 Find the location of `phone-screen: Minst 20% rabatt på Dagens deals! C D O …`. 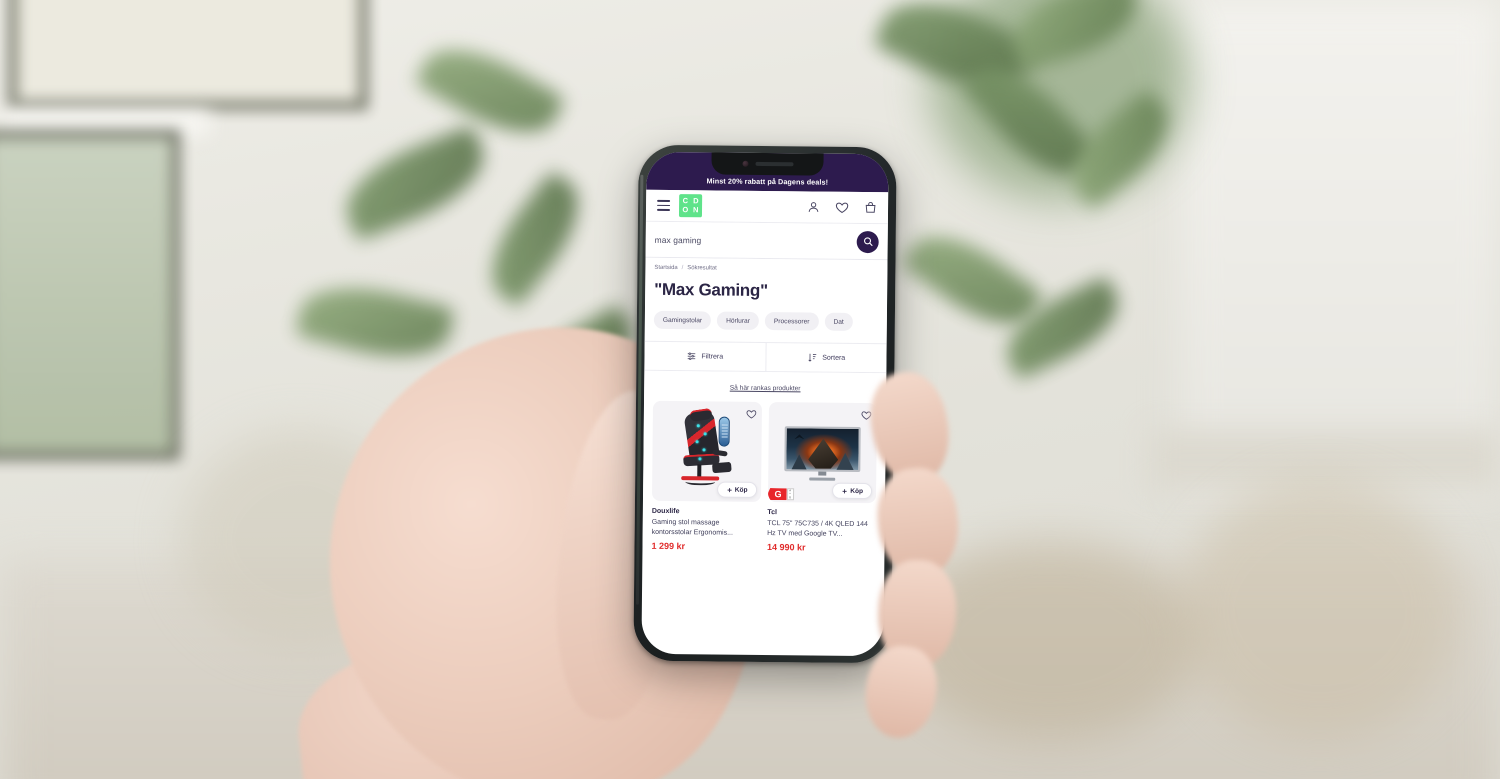

phone-screen: Minst 20% rabatt på Dagens deals! C D O … is located at coordinates (765, 404).